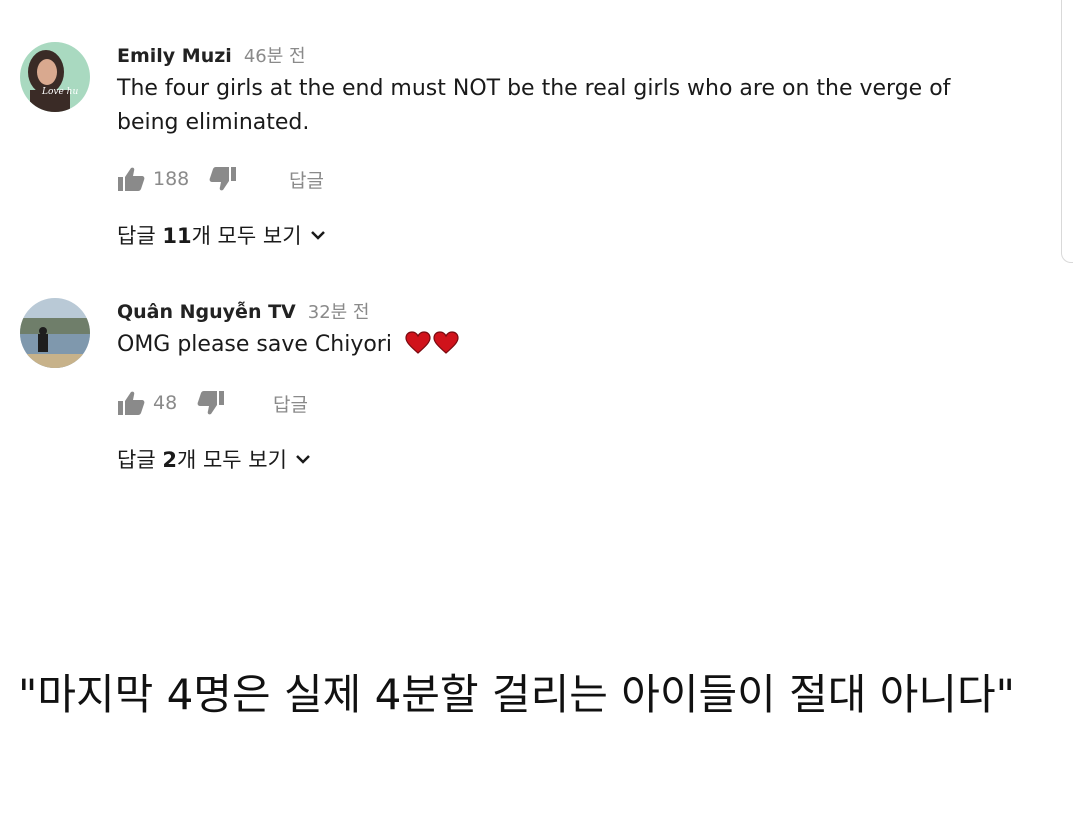 The width and height of the screenshot is (1073, 823). What do you see at coordinates (171, 179) in the screenshot?
I see `like-count: 188` at bounding box center [171, 179].